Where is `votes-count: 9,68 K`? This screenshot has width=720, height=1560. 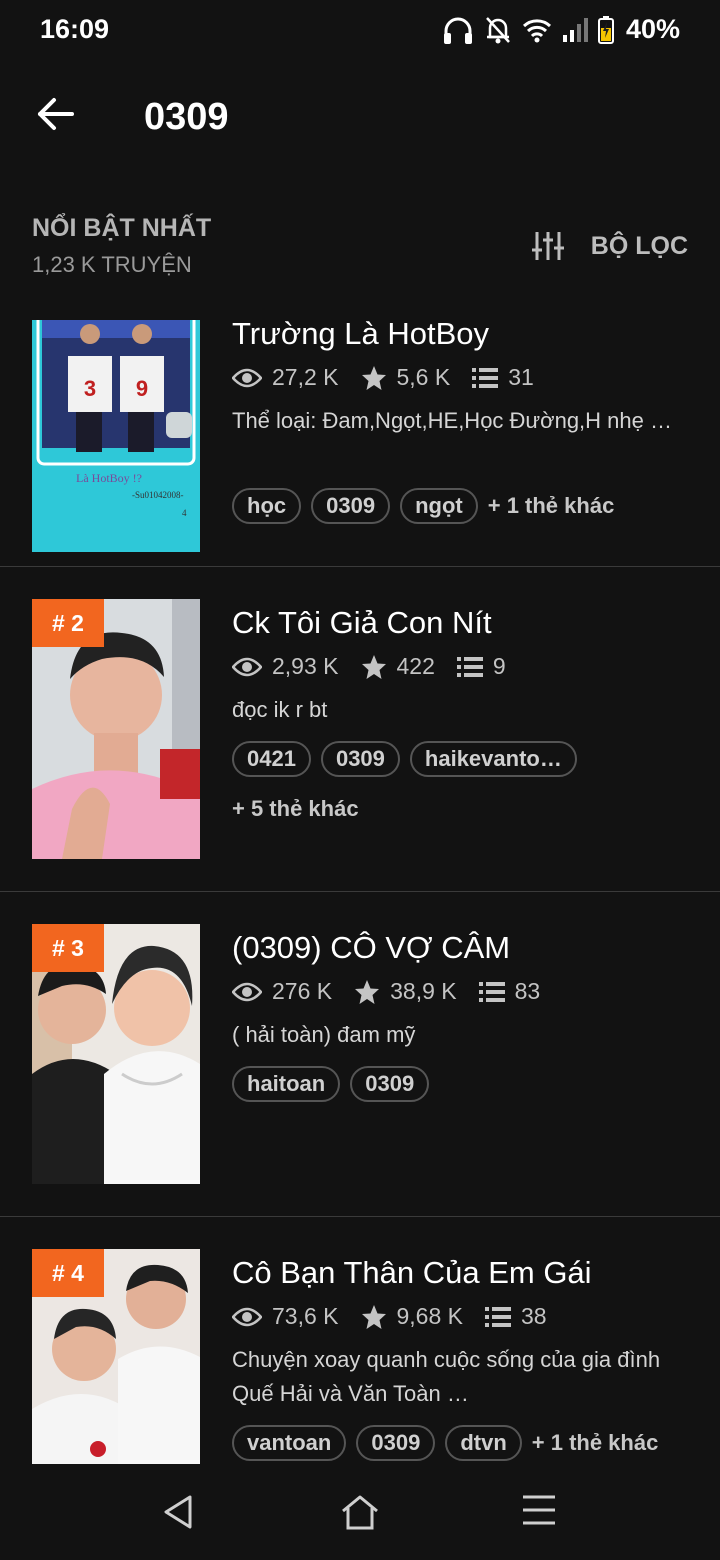
votes-count: 9,68 K is located at coordinates (430, 1316).